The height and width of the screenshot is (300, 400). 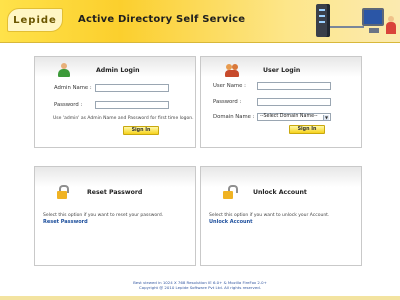 I want to click on unlock-account-link: Unlock Account, so click(x=231, y=222).